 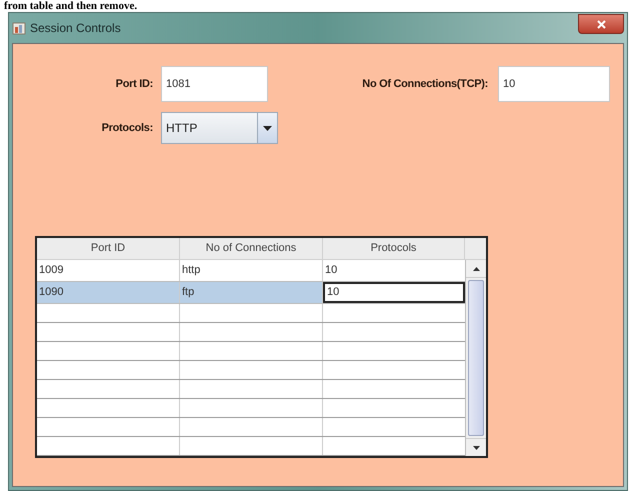 What do you see at coordinates (425, 84) in the screenshot?
I see `field-label: No Of Connections(TCP):` at bounding box center [425, 84].